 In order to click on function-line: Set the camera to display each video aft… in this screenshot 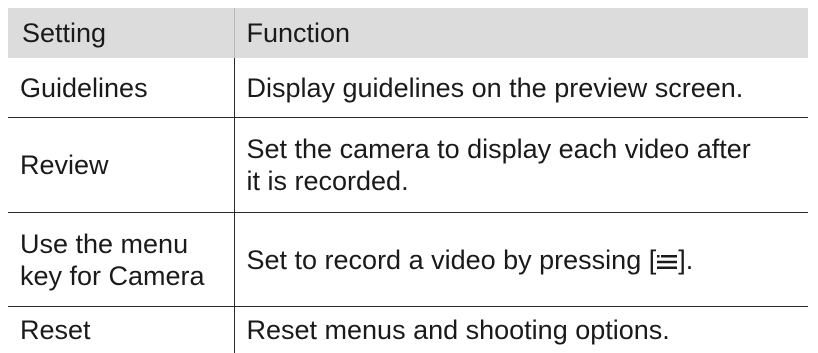, I will do `click(522, 149)`.